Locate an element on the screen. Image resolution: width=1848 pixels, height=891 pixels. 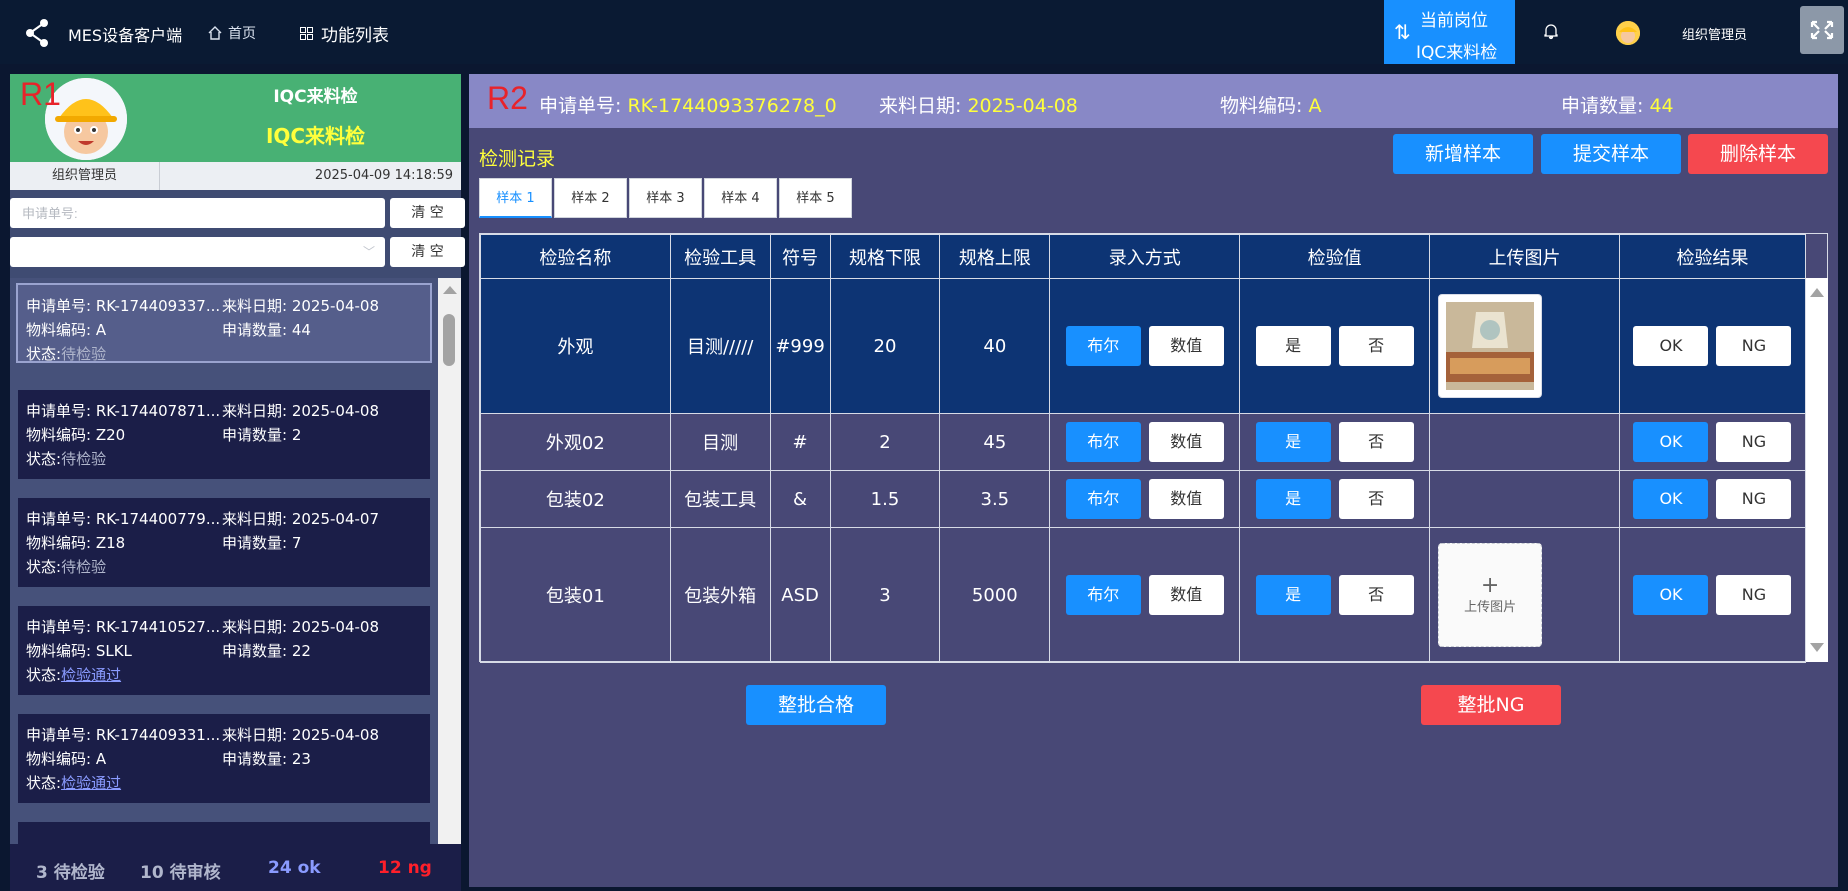
nav-home: 首页 is located at coordinates (232, 33).